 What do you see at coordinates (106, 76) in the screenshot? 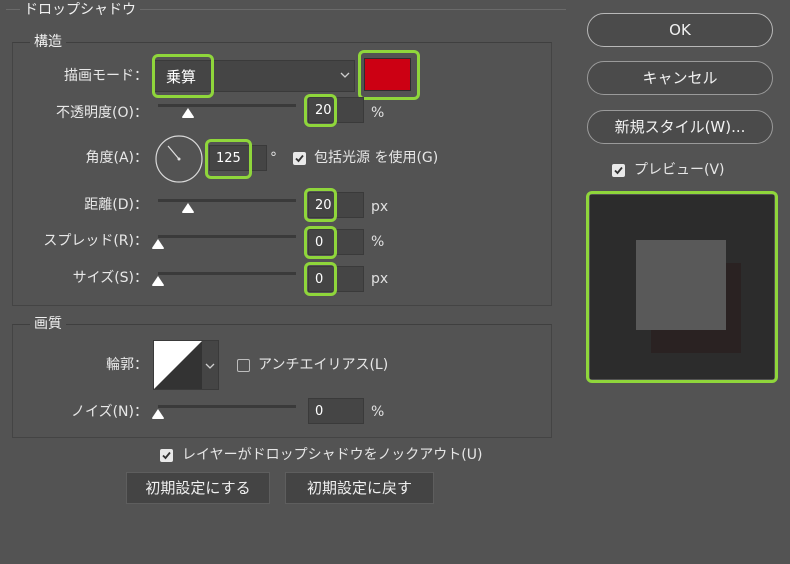
I see `blend-mode-label: 描画モード：` at bounding box center [106, 76].